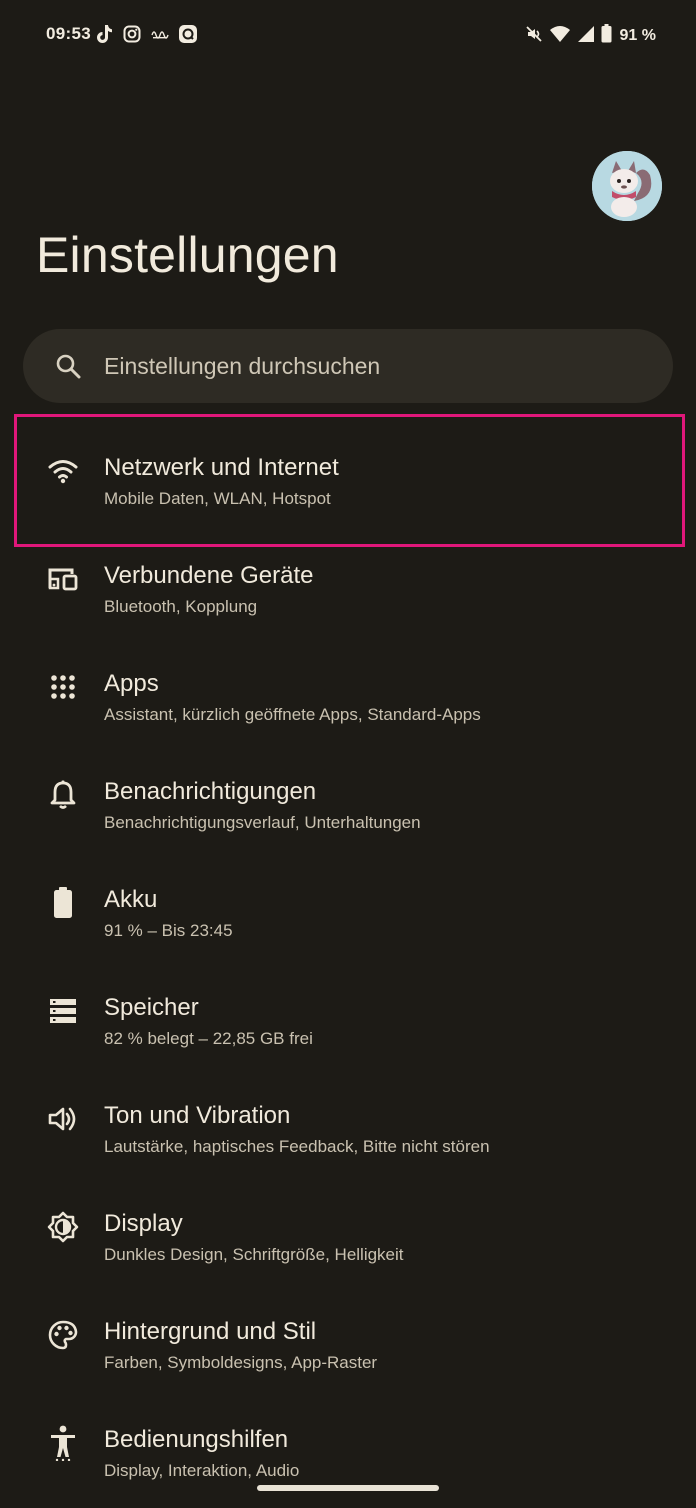 The width and height of the screenshot is (696, 1508). Describe the element at coordinates (143, 1223) in the screenshot. I see `settings-item-title: Display` at that location.